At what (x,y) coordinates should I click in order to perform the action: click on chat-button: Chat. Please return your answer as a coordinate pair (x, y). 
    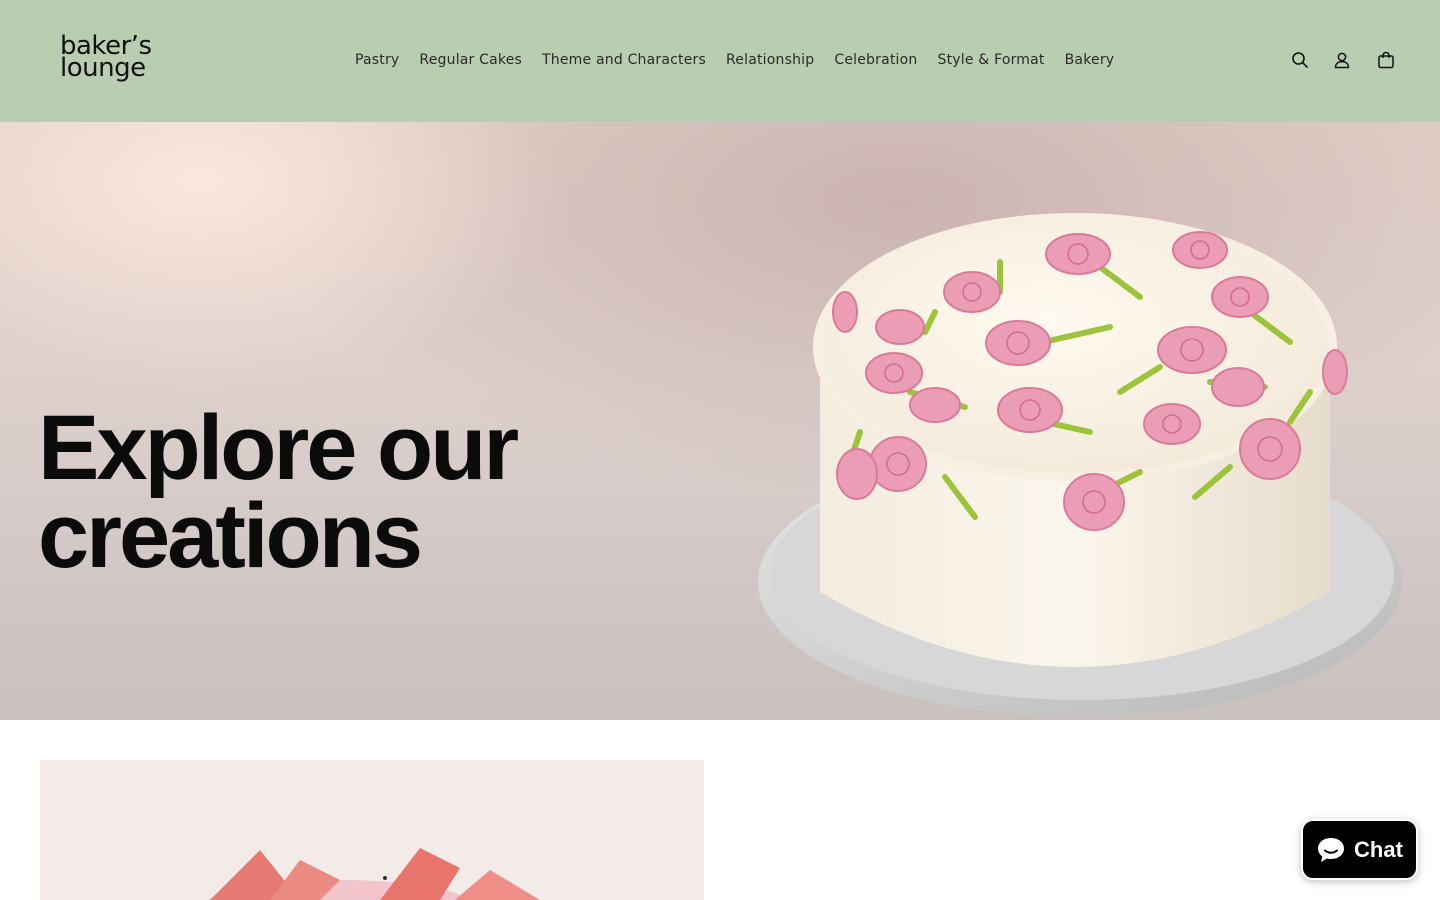
    Looking at the image, I should click on (1359, 849).